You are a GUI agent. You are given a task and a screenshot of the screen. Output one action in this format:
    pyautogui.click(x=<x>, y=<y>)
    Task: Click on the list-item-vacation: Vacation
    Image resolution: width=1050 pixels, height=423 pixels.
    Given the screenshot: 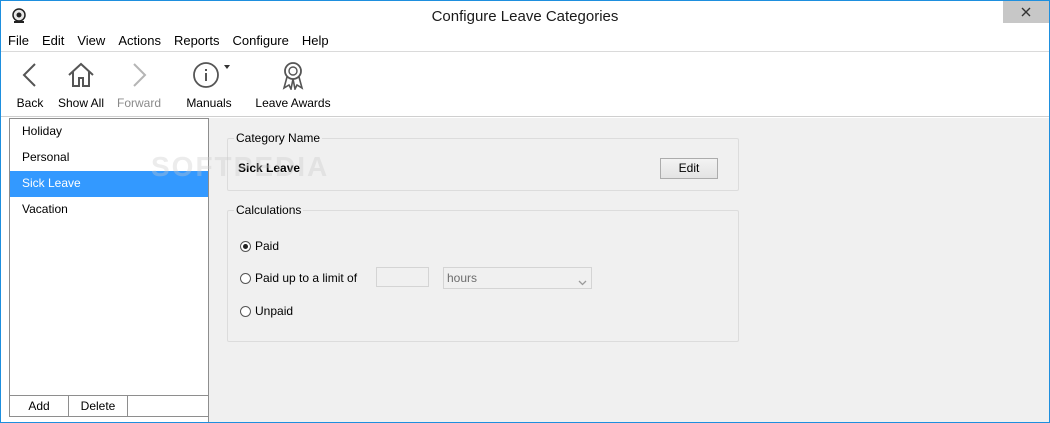 What is the action you would take?
    pyautogui.click(x=109, y=210)
    